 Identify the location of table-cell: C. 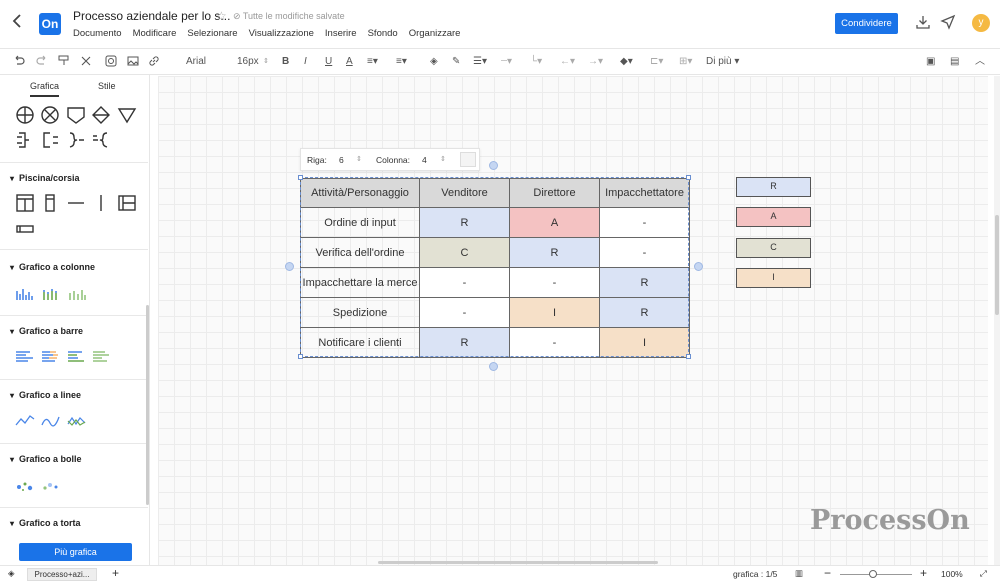
(464, 252).